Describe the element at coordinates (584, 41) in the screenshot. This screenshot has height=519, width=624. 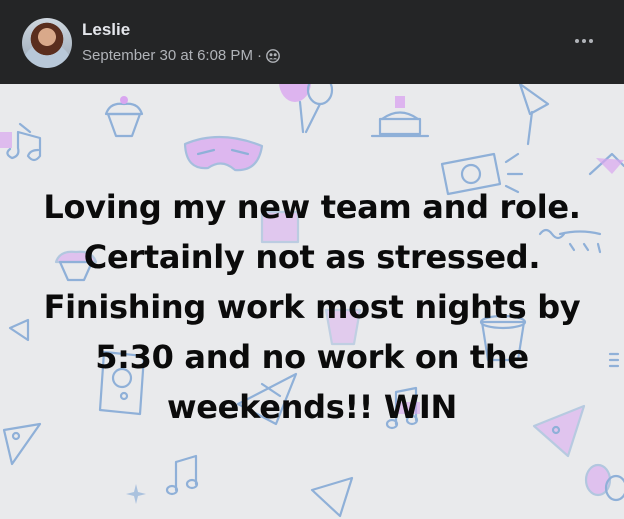
I see `more-options-icon` at that location.